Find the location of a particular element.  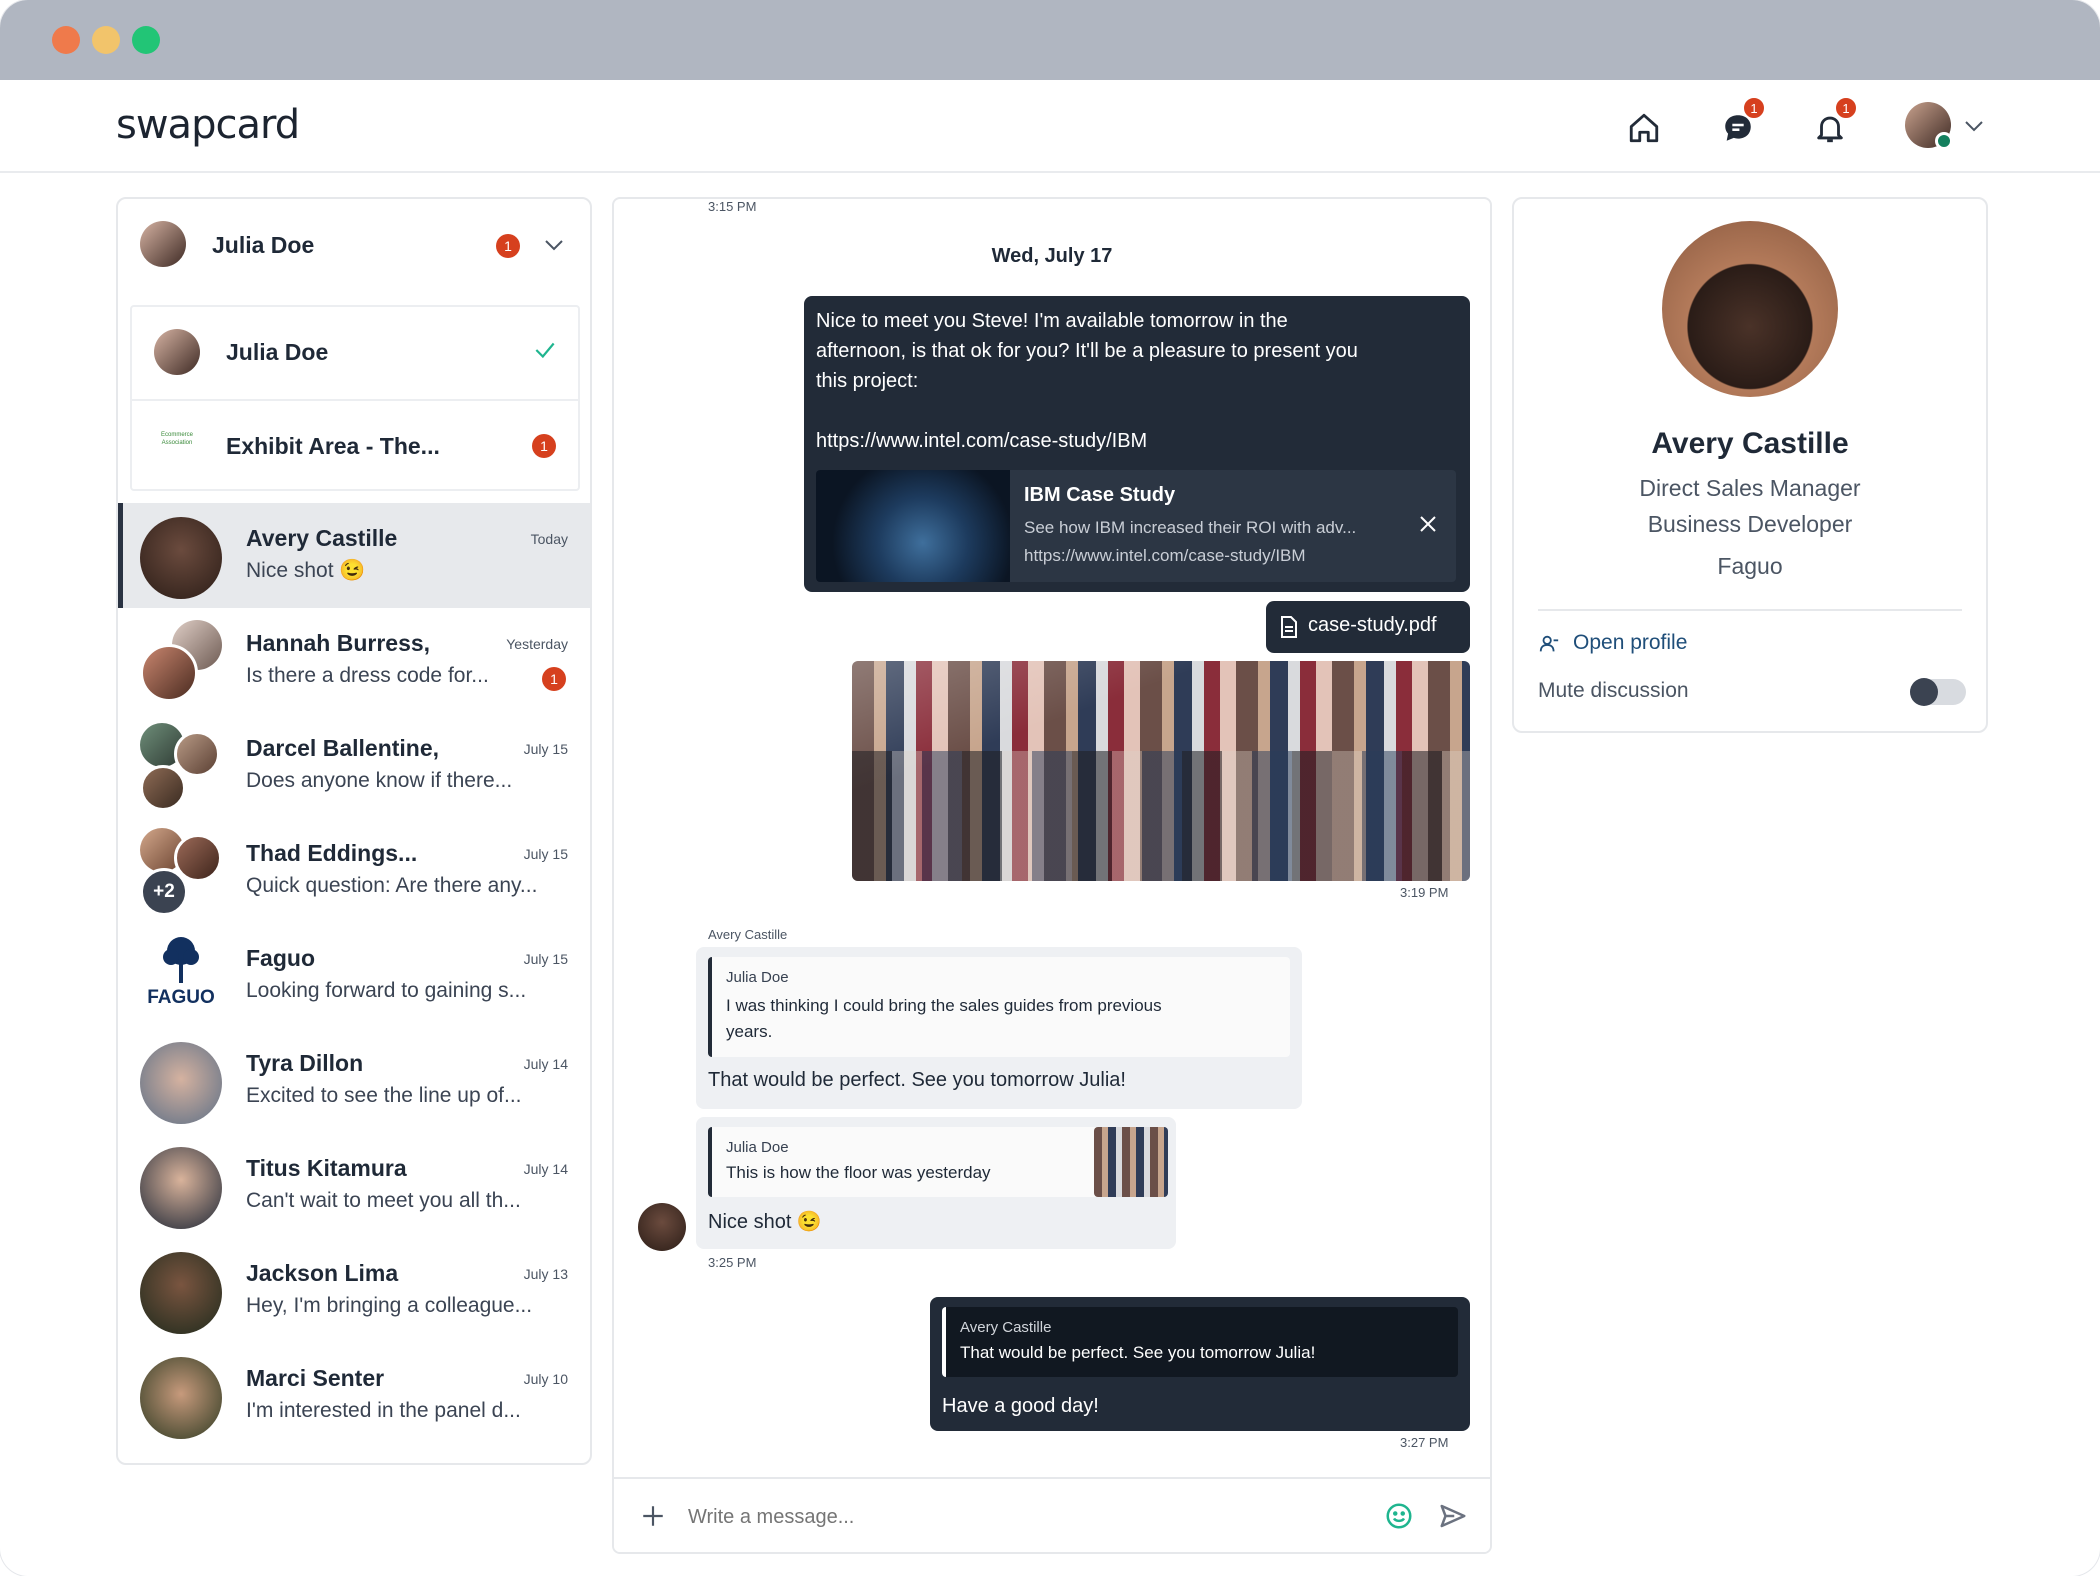

association-logo: Ecommerce Association is located at coordinates (176, 439).